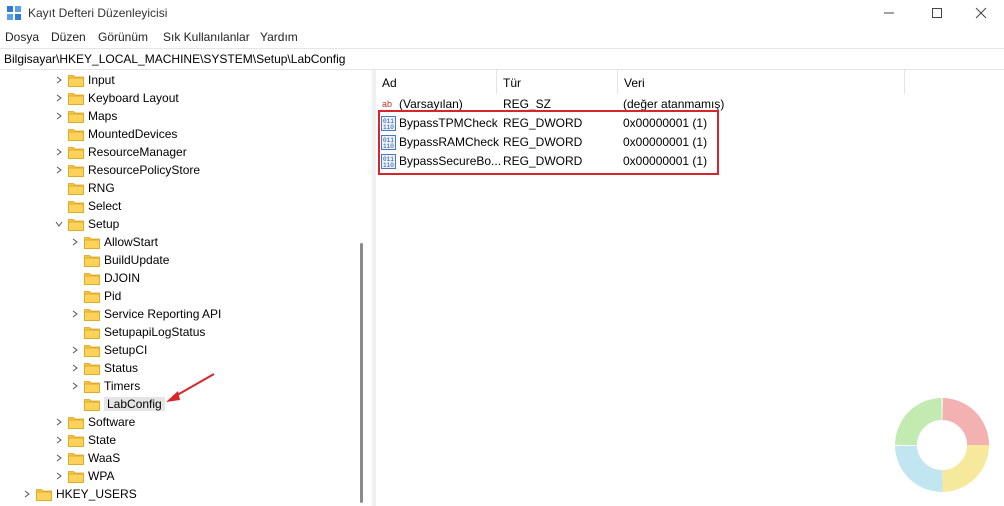 This screenshot has width=1004, height=506. What do you see at coordinates (942, 445) in the screenshot?
I see `watermark-logo-icon` at bounding box center [942, 445].